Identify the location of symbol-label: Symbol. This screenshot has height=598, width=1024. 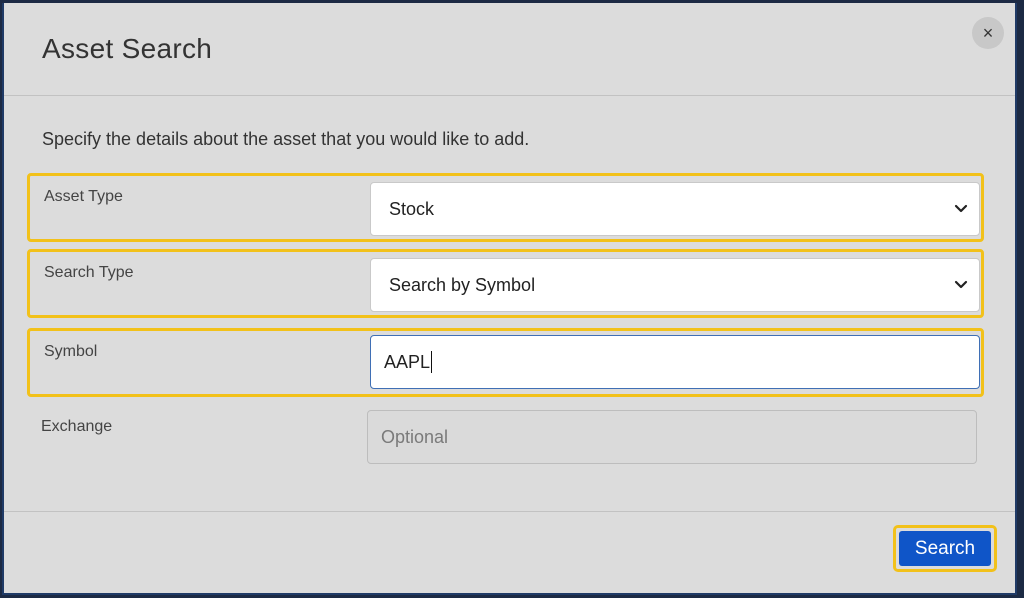
(71, 351).